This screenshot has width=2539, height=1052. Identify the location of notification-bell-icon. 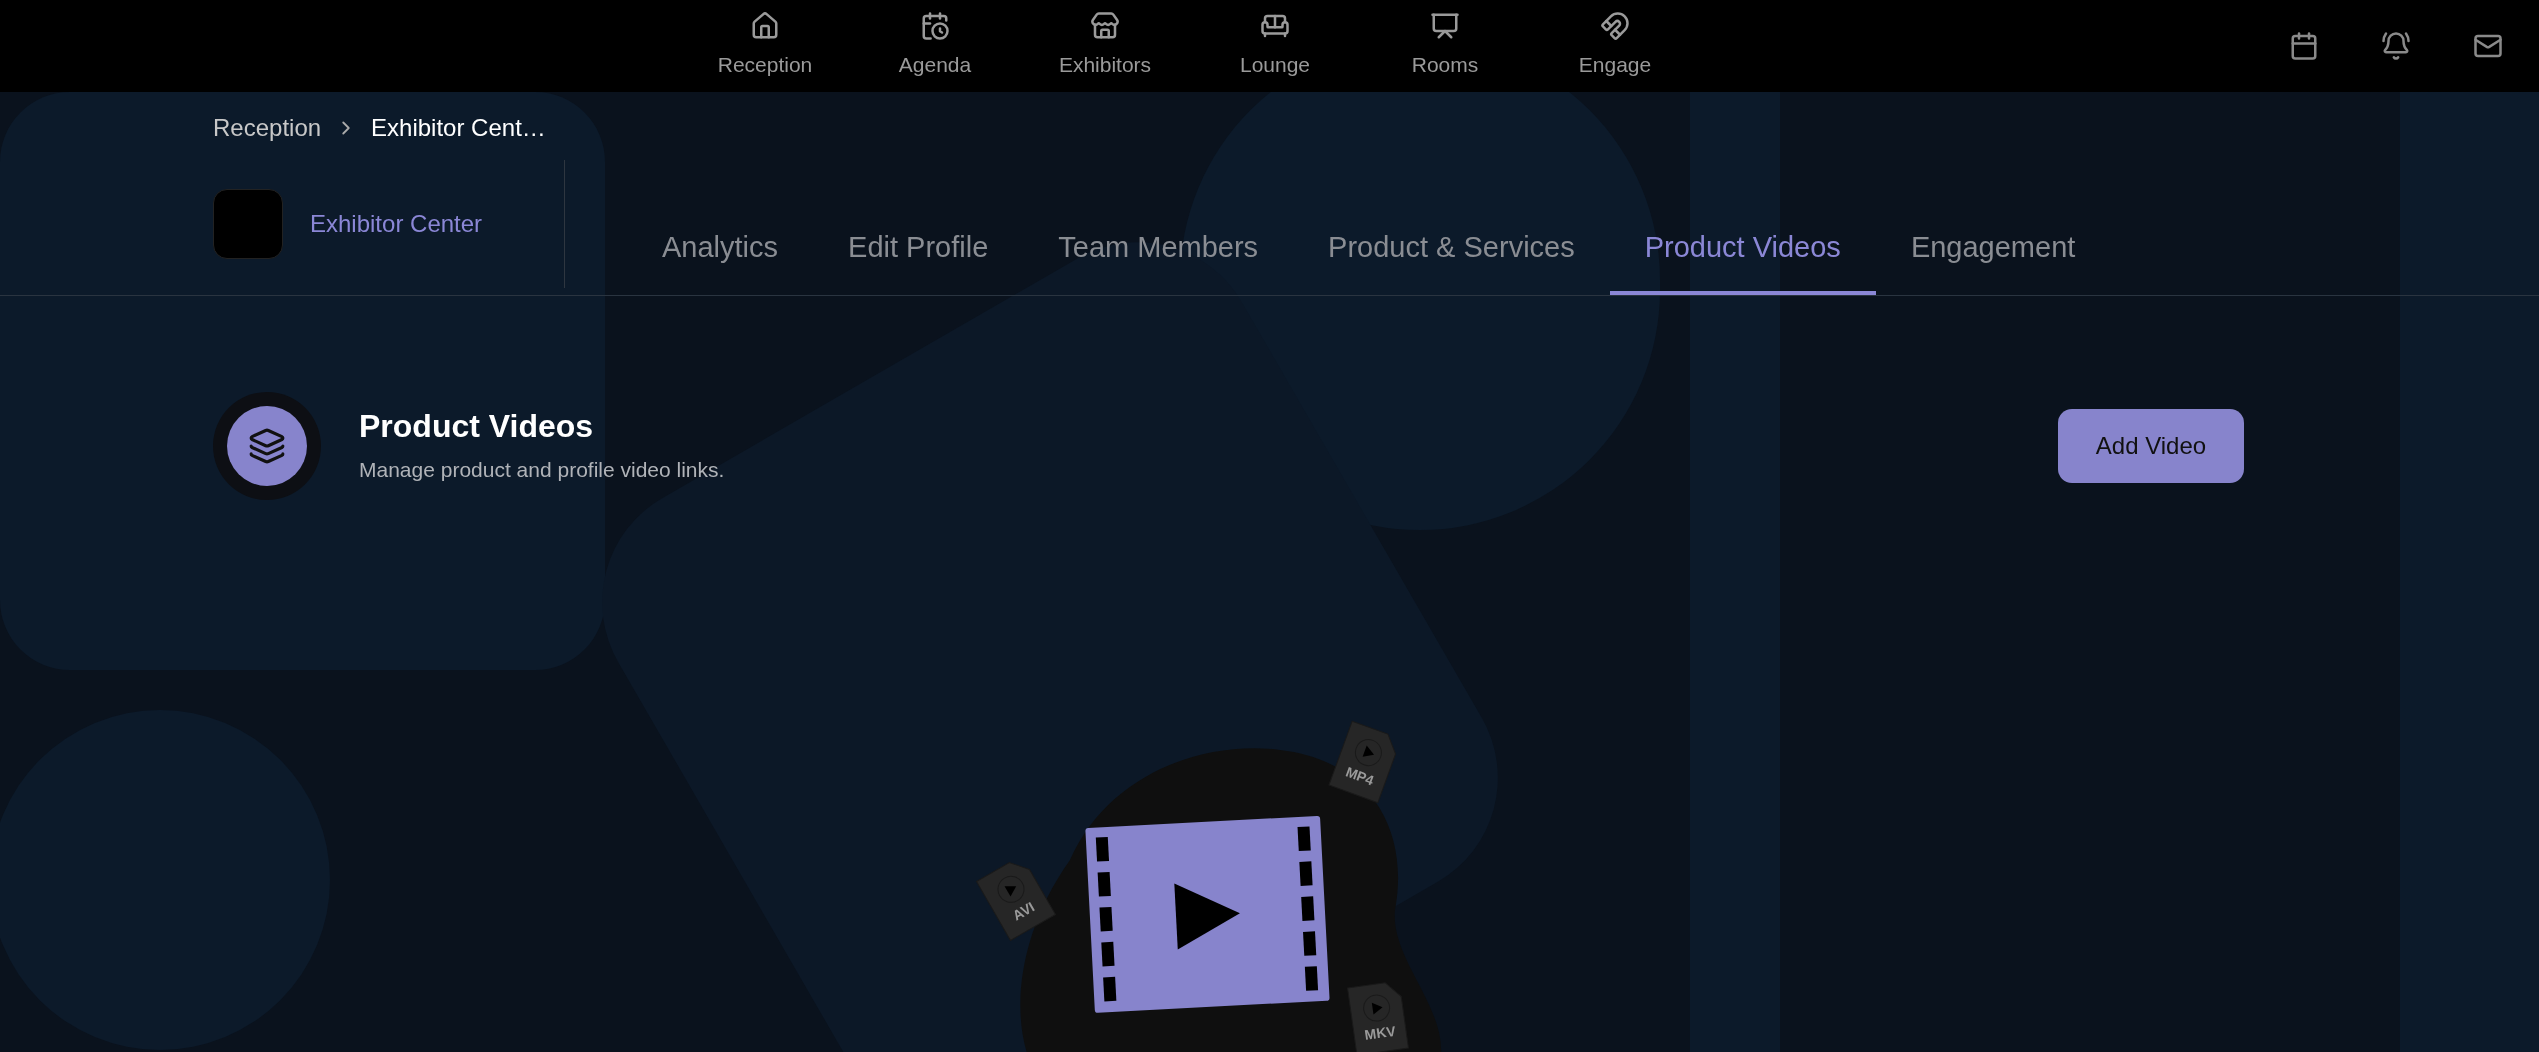
(2396, 46).